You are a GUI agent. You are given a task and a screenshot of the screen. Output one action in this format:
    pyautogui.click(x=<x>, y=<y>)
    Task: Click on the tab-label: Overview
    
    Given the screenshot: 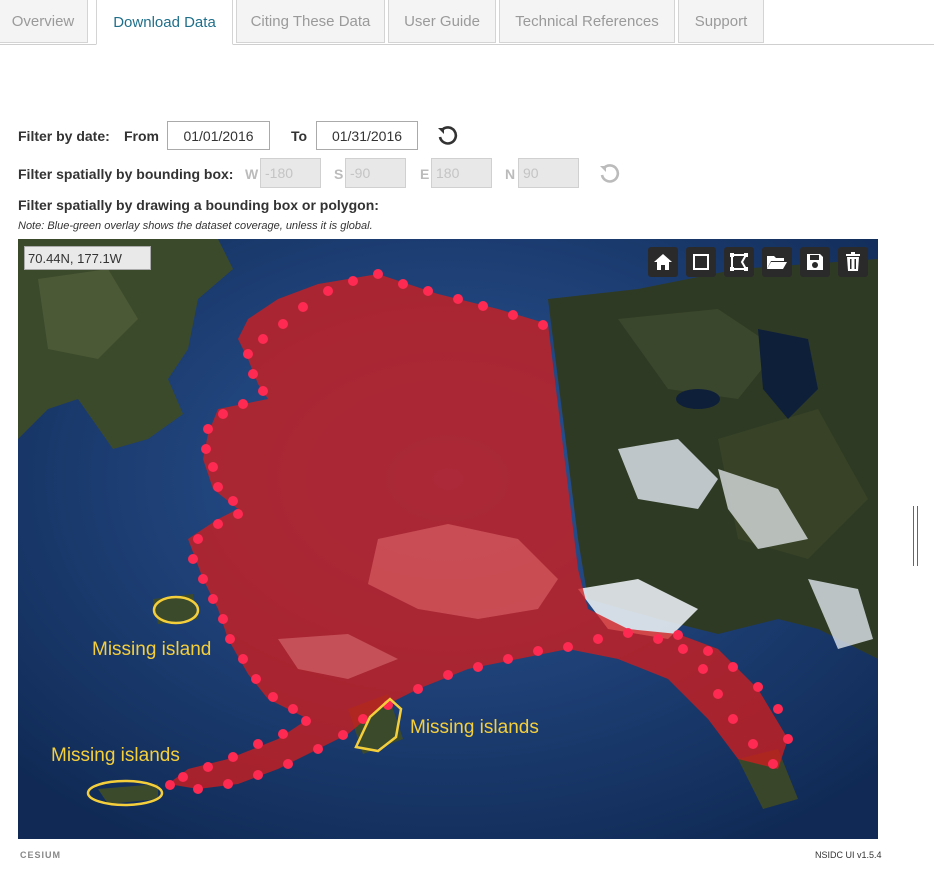 What is the action you would take?
    pyautogui.click(x=43, y=21)
    